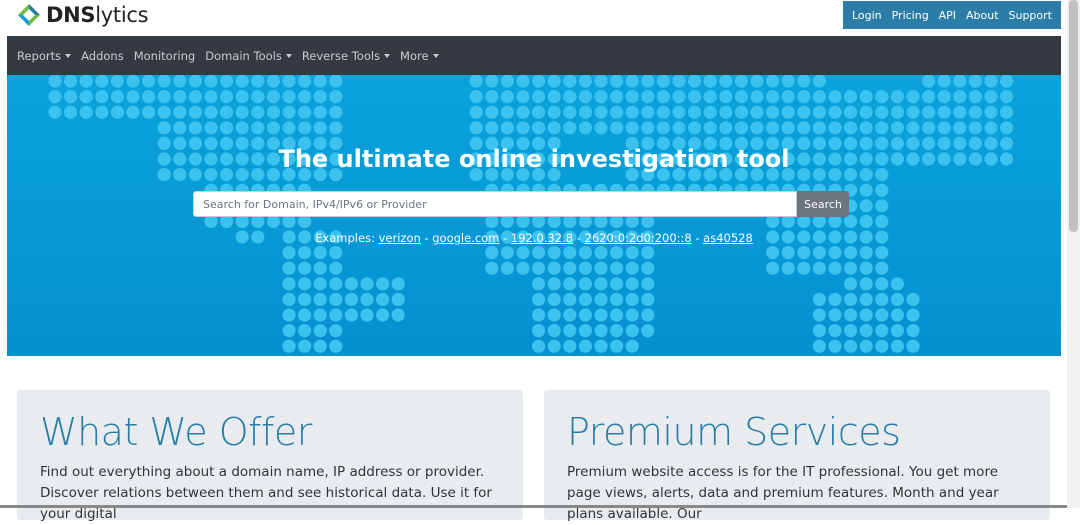 Image resolution: width=1080 pixels, height=525 pixels. I want to click on caret-down-icon, so click(288, 55).